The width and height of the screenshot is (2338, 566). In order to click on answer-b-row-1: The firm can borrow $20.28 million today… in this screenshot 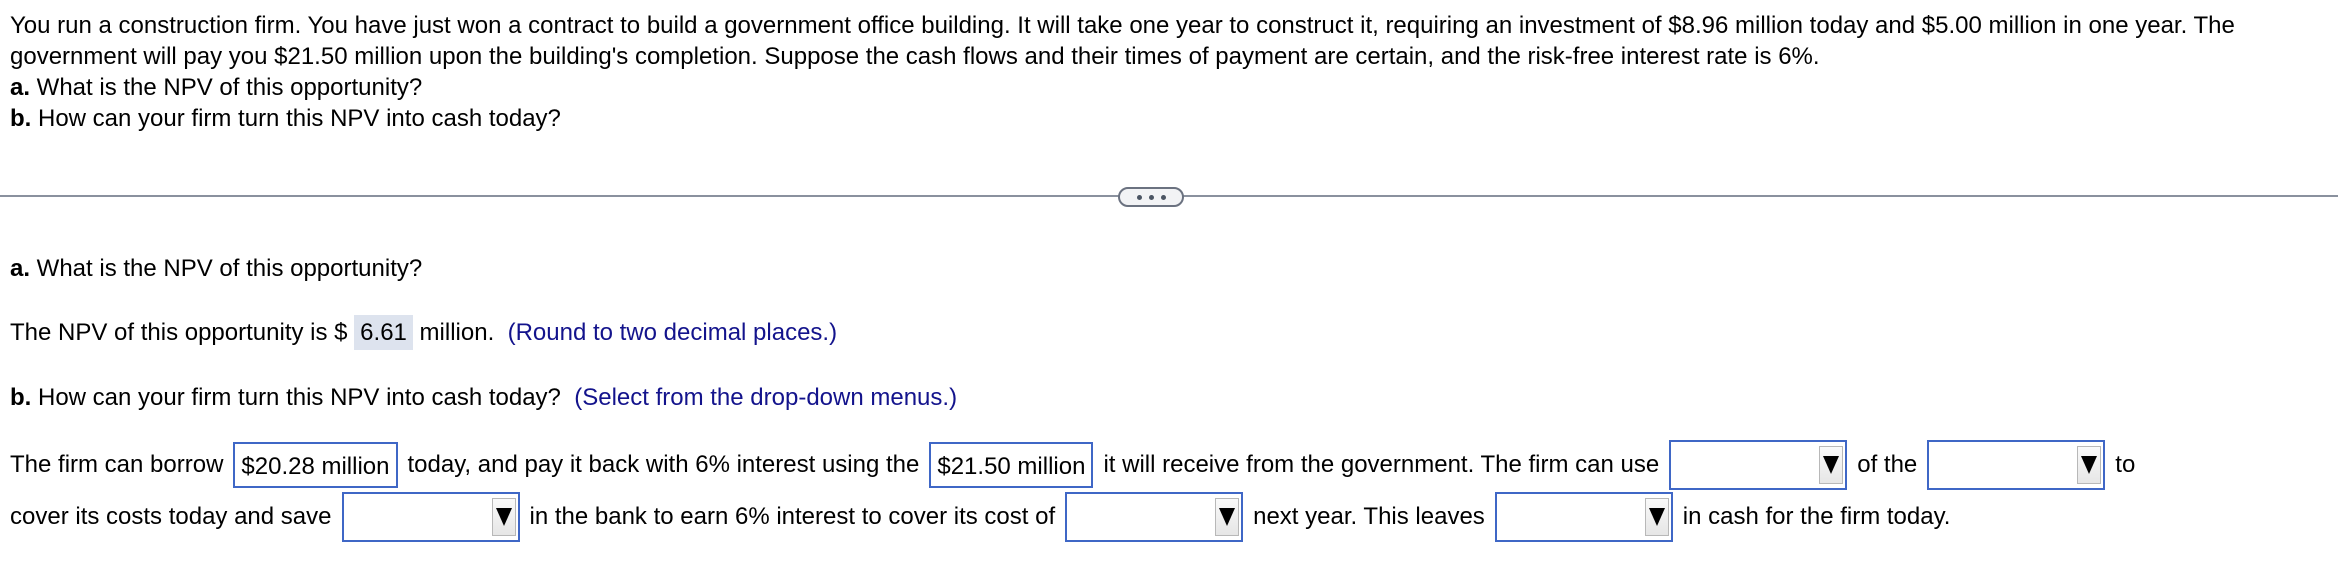, I will do `click(1072, 465)`.